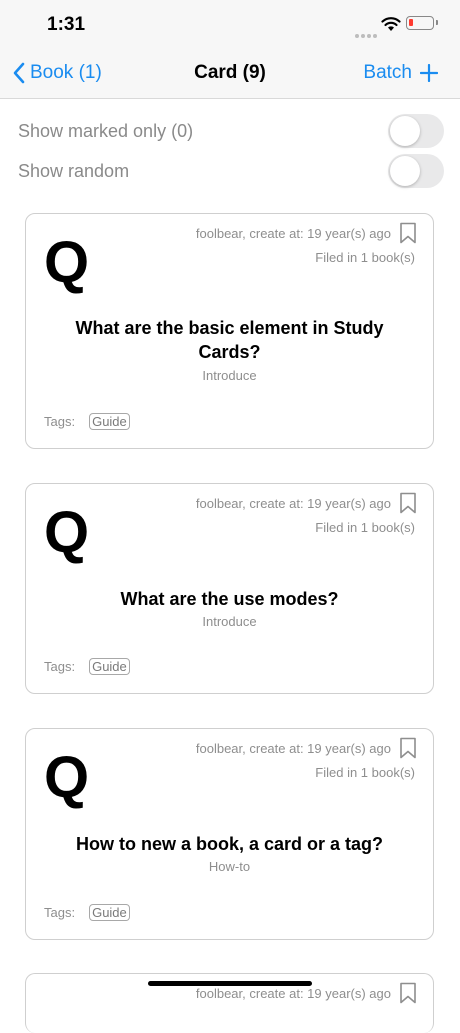 The height and width of the screenshot is (1033, 460). What do you see at coordinates (229, 844) in the screenshot?
I see `card-question: How to new a book, a card or a tag?` at bounding box center [229, 844].